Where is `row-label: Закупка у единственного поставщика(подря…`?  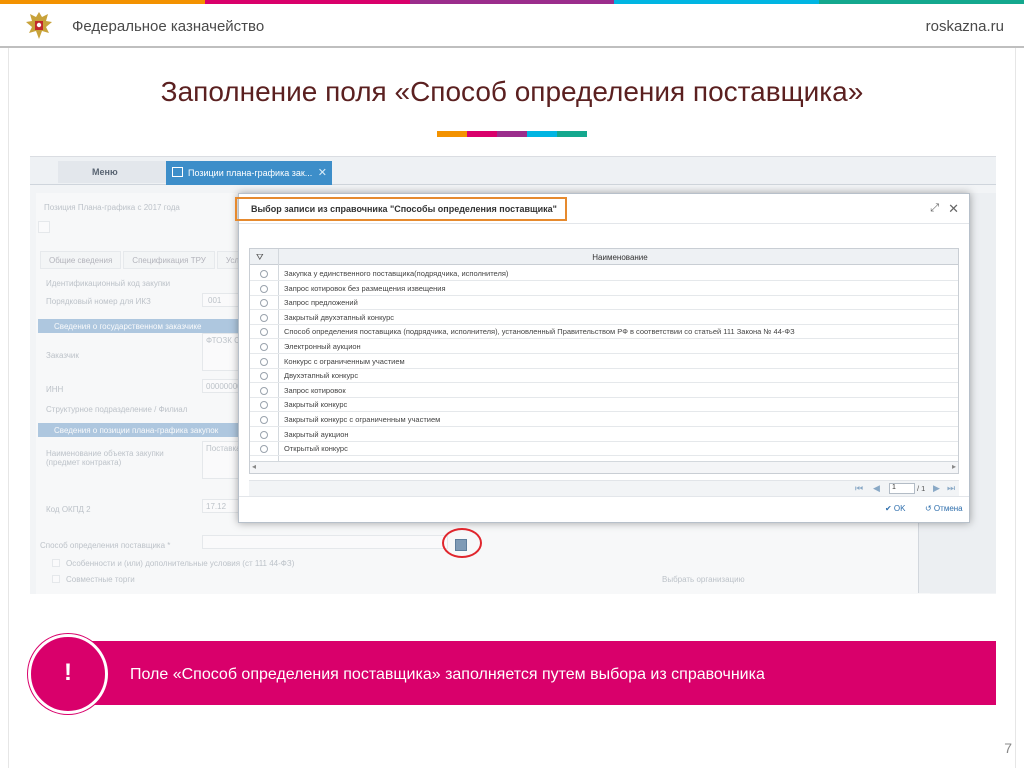 row-label: Закупка у единственного поставщика(подря… is located at coordinates (396, 273).